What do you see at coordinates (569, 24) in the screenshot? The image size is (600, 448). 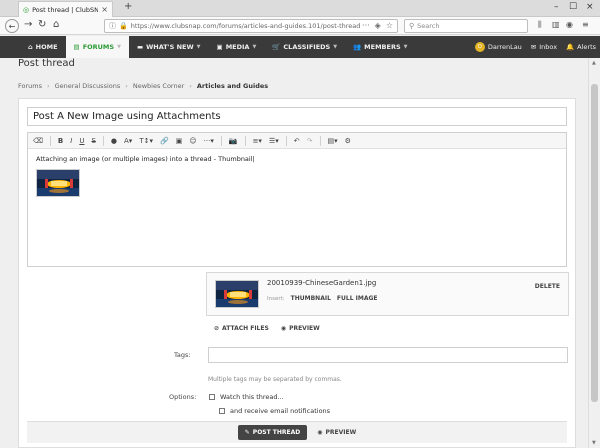 I see `account-icon: ◉` at bounding box center [569, 24].